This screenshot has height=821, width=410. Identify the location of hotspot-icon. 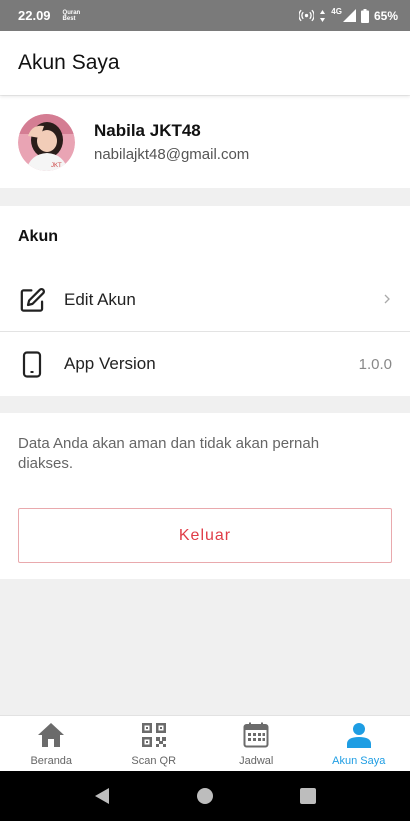
(307, 15).